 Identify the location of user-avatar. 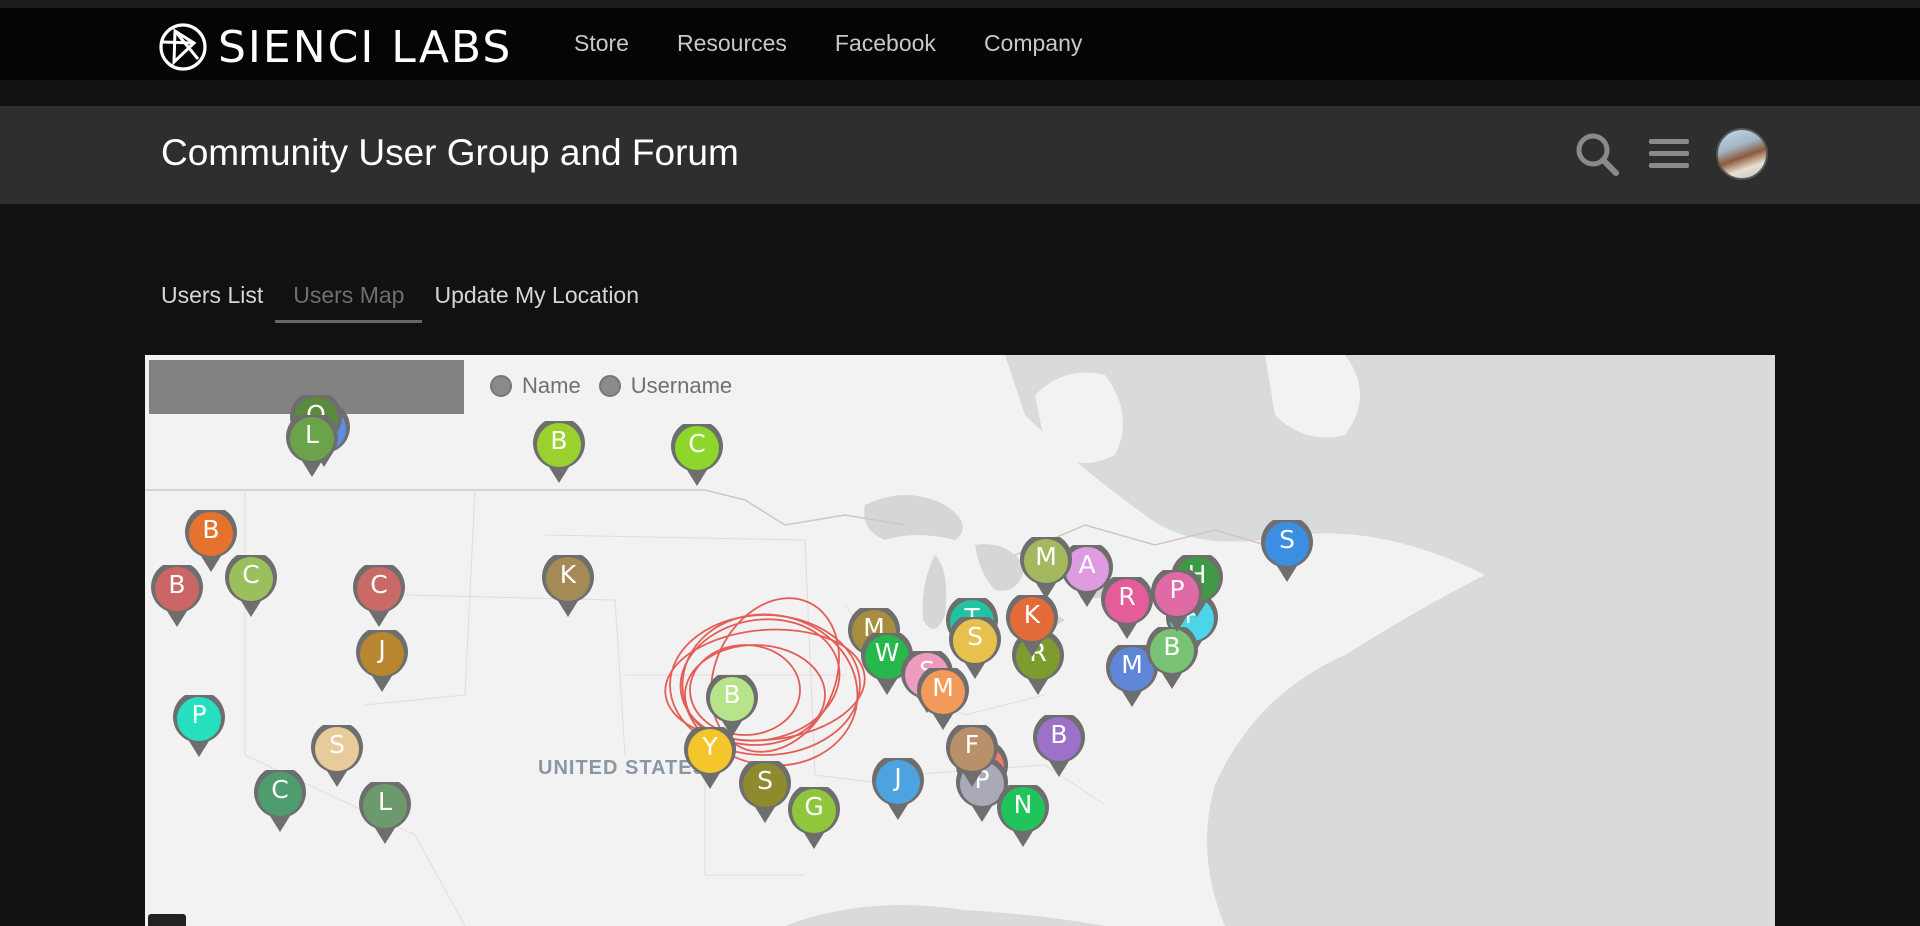
(1742, 154).